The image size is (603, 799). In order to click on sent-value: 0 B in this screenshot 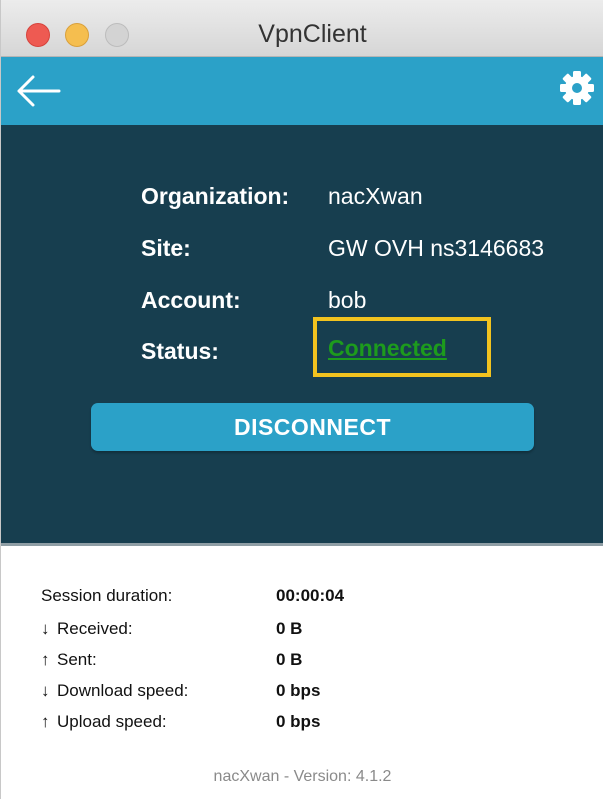, I will do `click(289, 659)`.